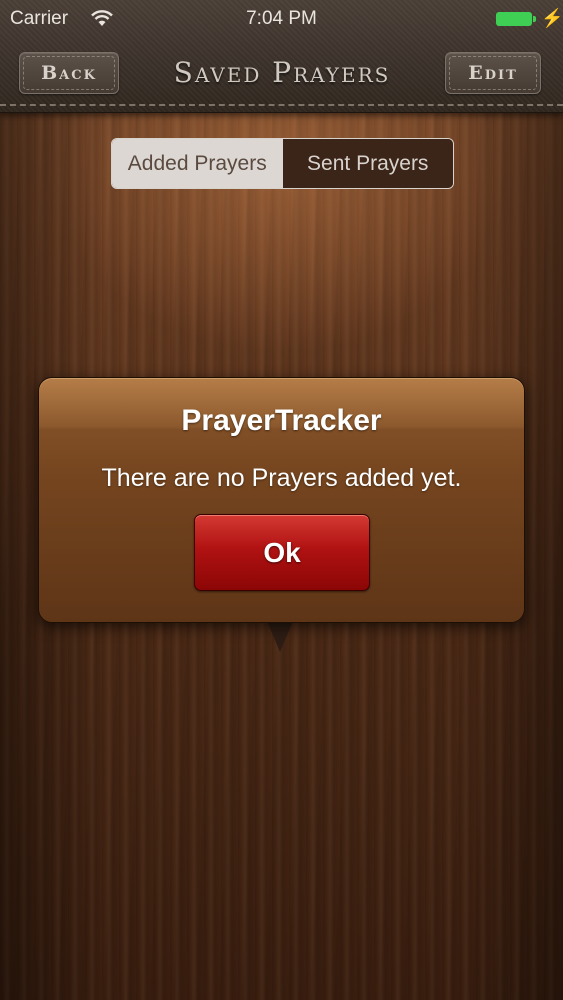 This screenshot has height=1000, width=563. I want to click on alert-message: There are no Prayers added yet., so click(281, 478).